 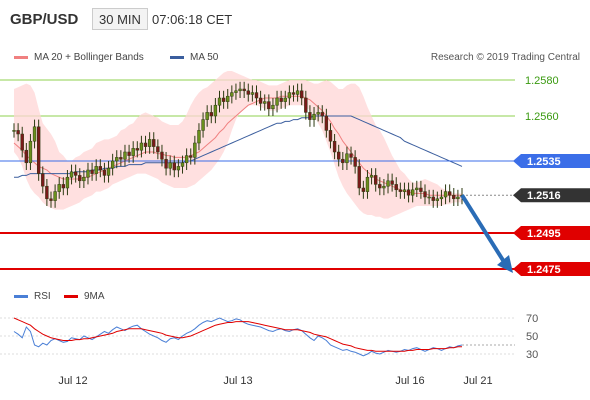 What do you see at coordinates (192, 19) in the screenshot?
I see `clock-time: 07:06:18 CET` at bounding box center [192, 19].